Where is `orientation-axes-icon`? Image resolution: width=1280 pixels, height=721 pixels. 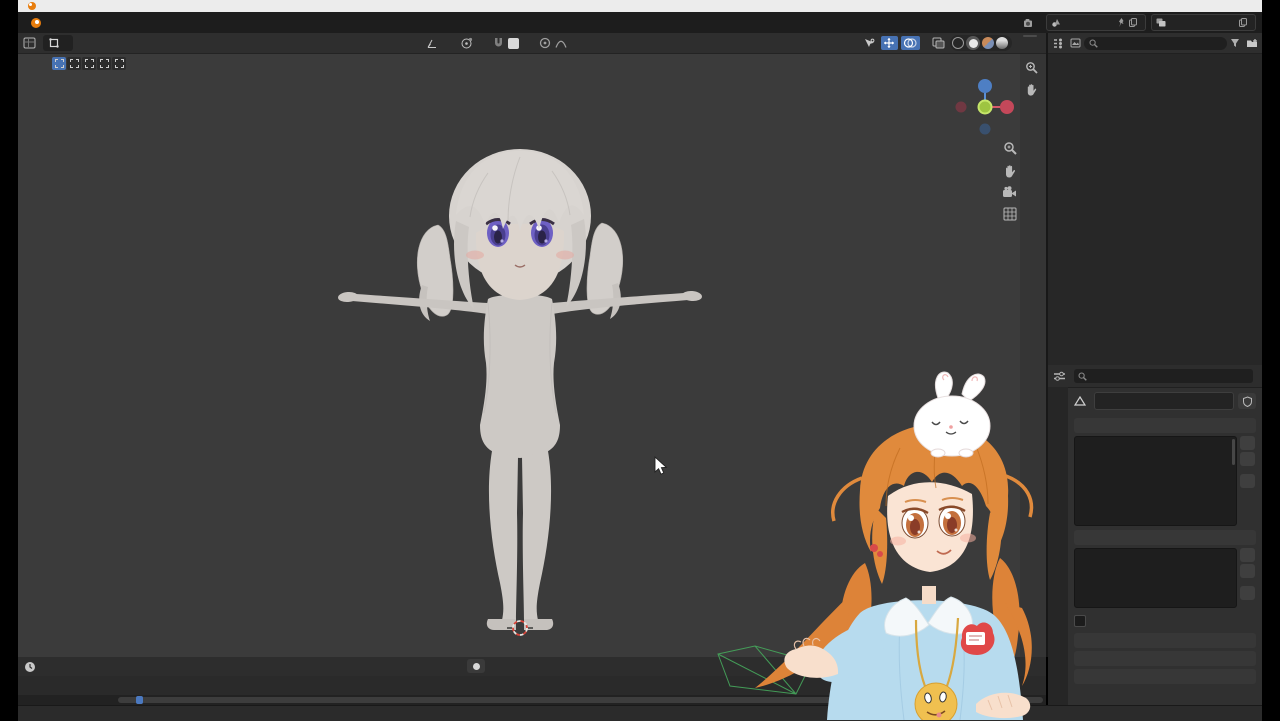 orientation-axes-icon is located at coordinates (431, 43).